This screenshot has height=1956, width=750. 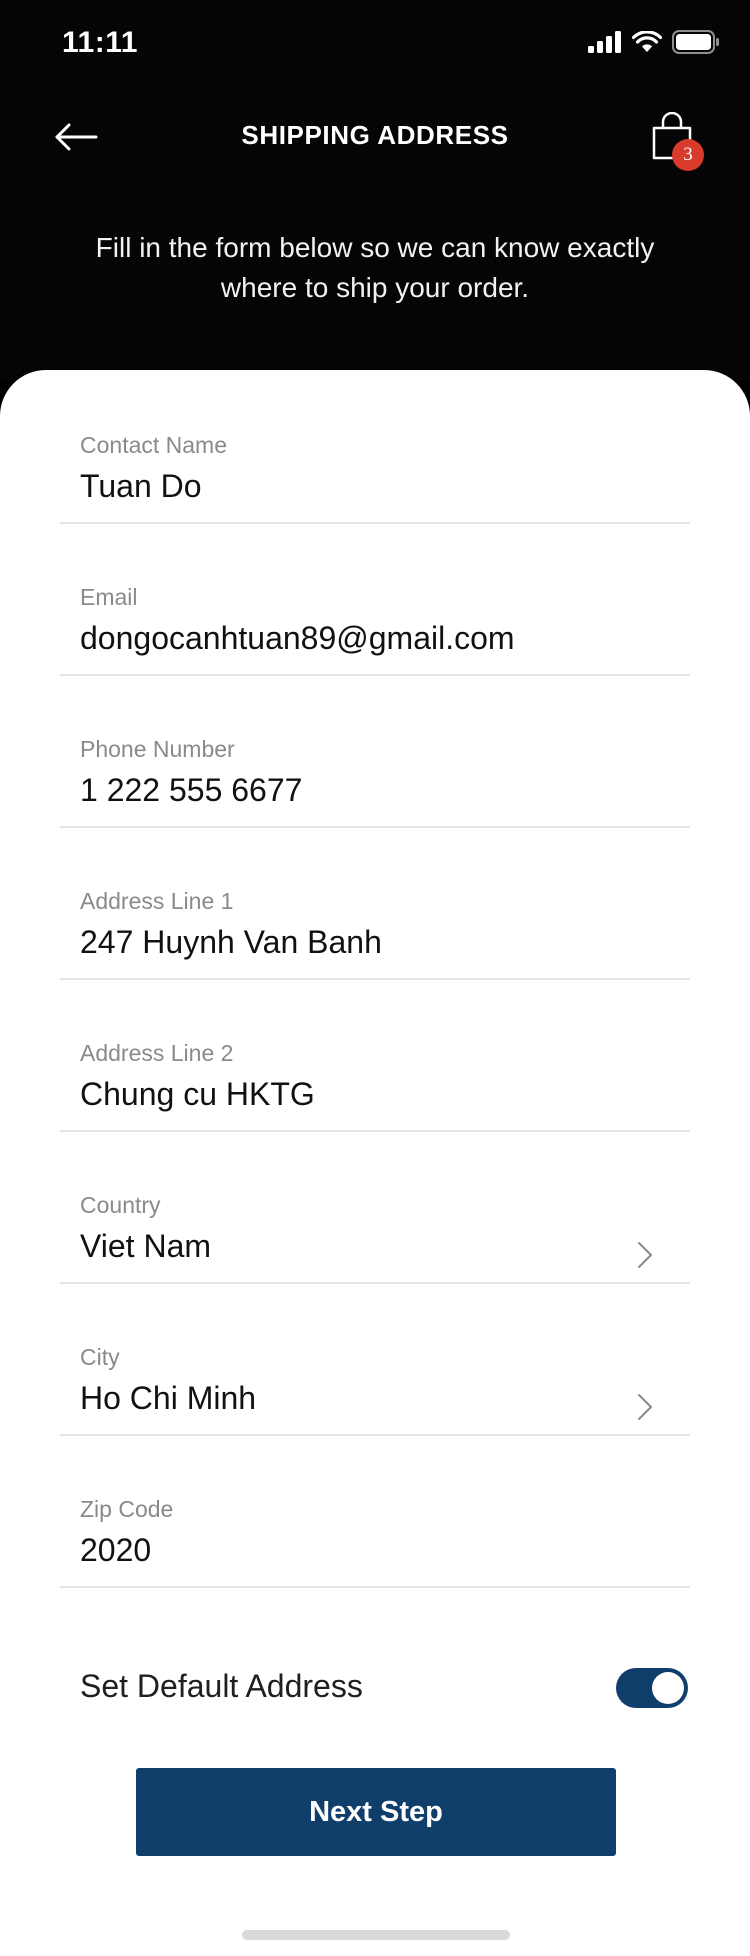 I want to click on home-indicator, so click(x=376, y=1935).